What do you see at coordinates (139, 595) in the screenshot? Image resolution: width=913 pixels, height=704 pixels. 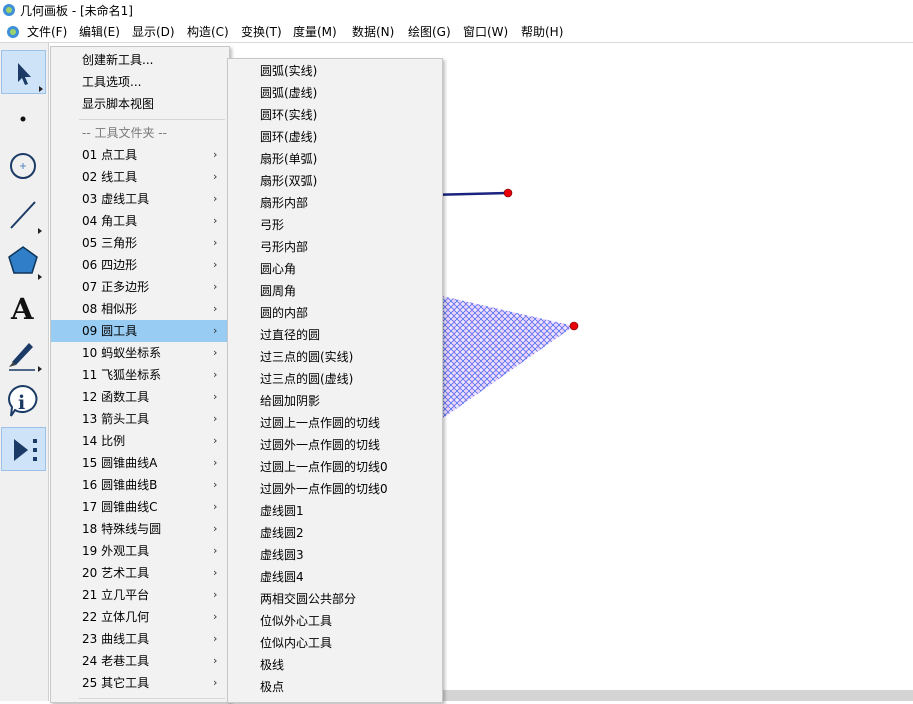 I see `menu-item-folder: 21 立几平台 ›` at bounding box center [139, 595].